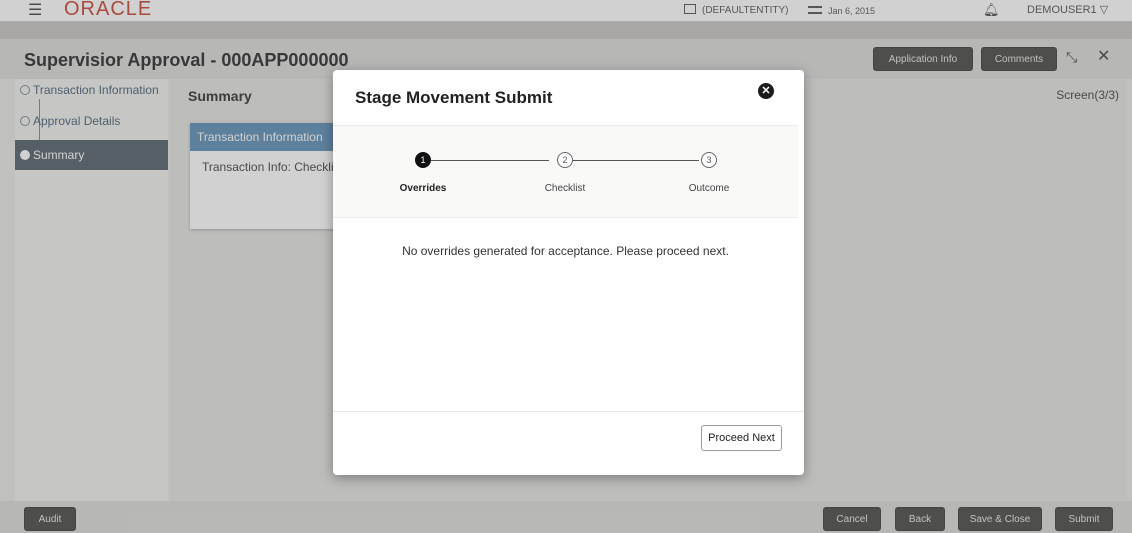  I want to click on dialog-divider, so click(568, 411).